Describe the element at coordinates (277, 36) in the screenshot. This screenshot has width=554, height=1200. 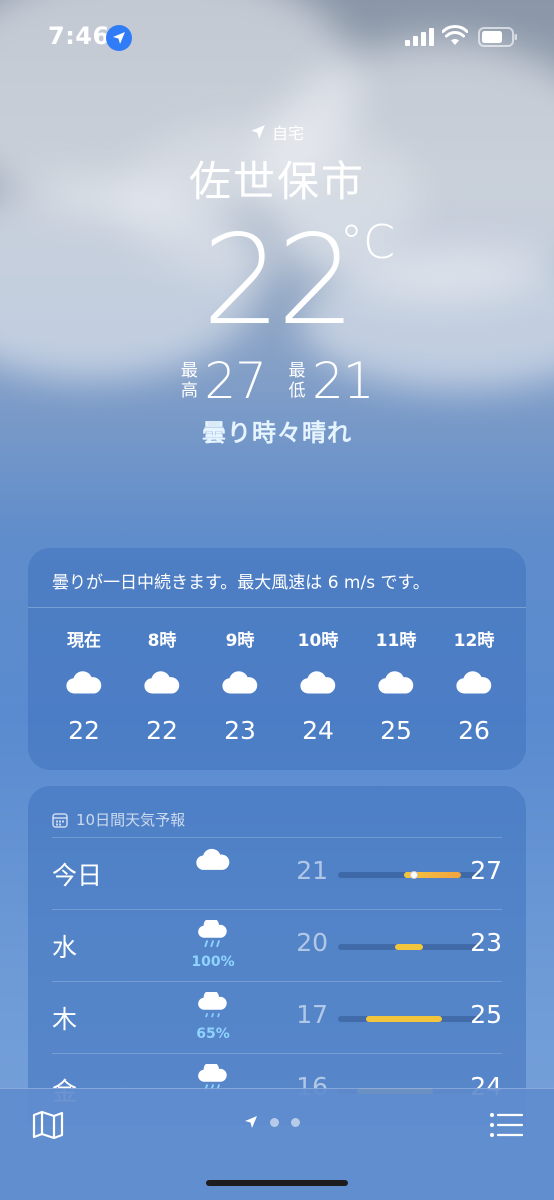
I see `status-bar: 7:46` at that location.